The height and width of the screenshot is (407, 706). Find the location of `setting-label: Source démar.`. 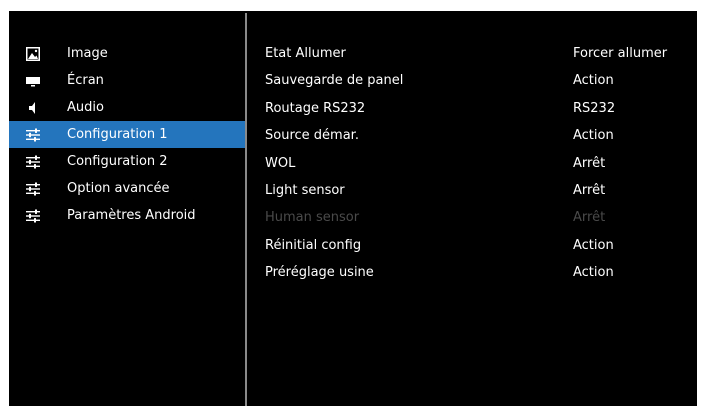

setting-label: Source démar. is located at coordinates (312, 136).